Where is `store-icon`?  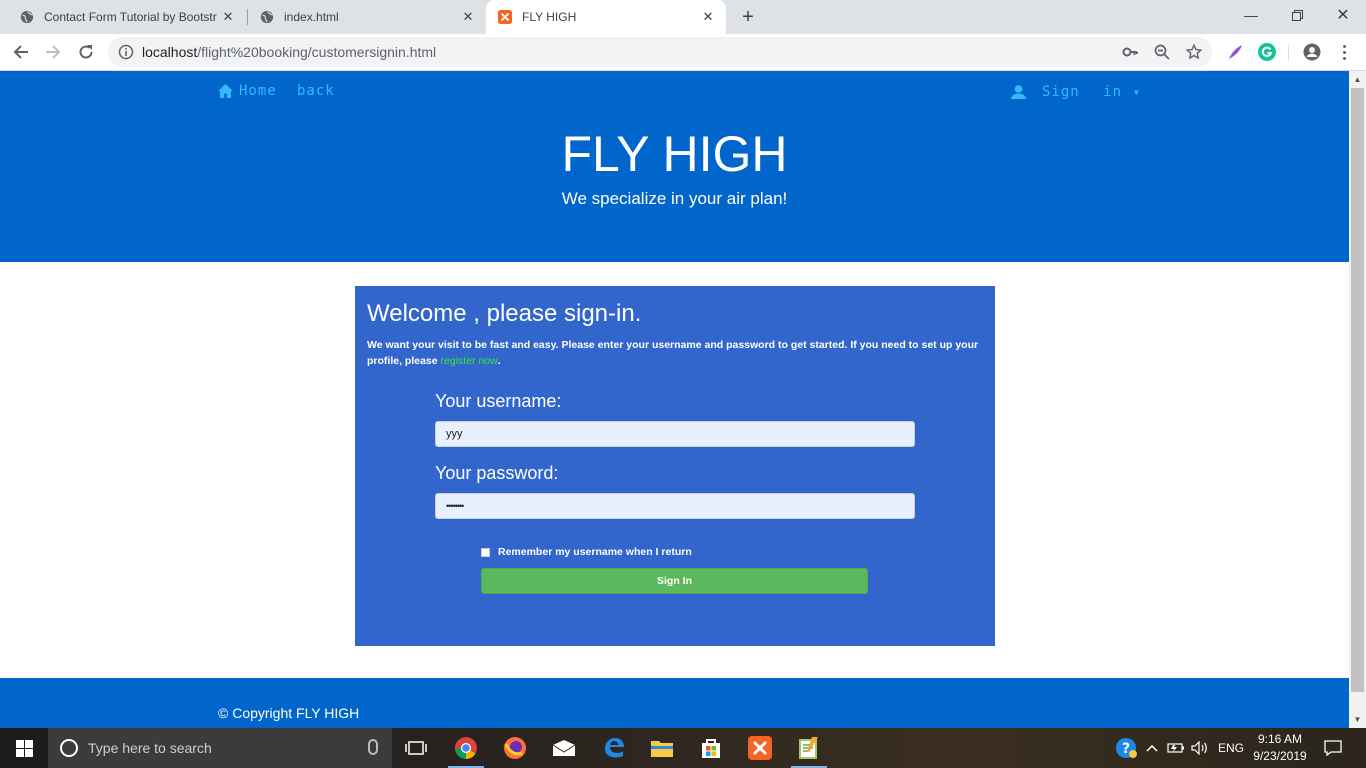 store-icon is located at coordinates (711, 748).